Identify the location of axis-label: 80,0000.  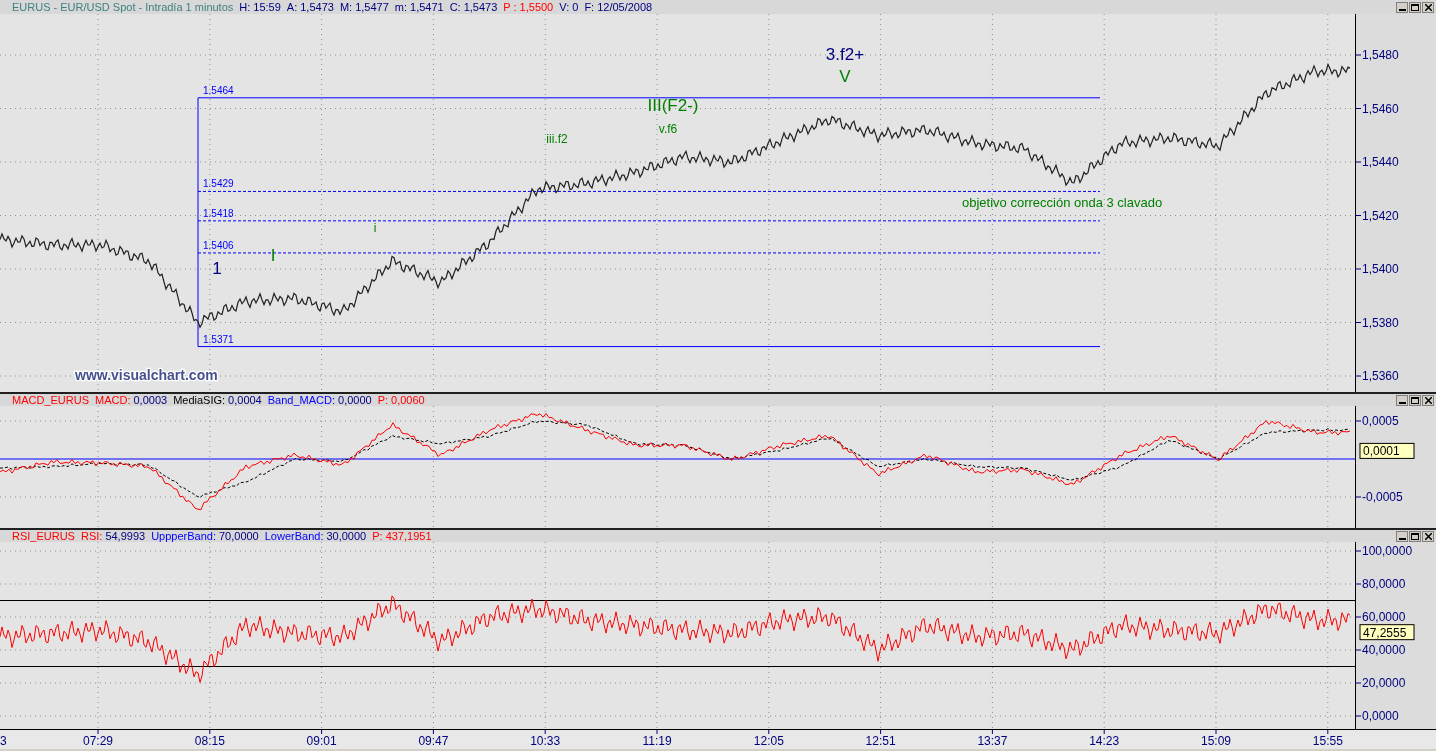
(1384, 584).